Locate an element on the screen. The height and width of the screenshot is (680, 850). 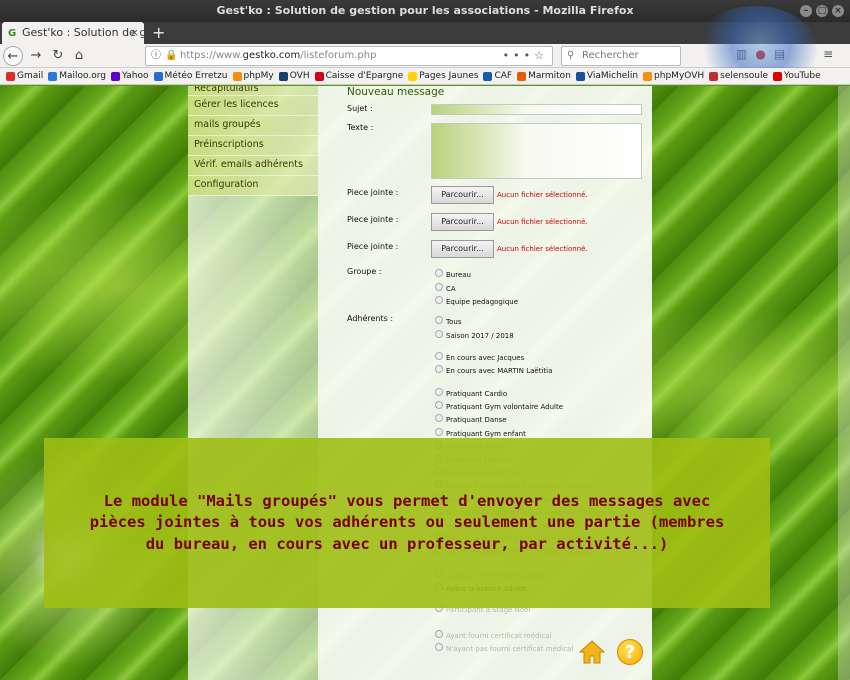
url-domain: gestko.com is located at coordinates (271, 55).